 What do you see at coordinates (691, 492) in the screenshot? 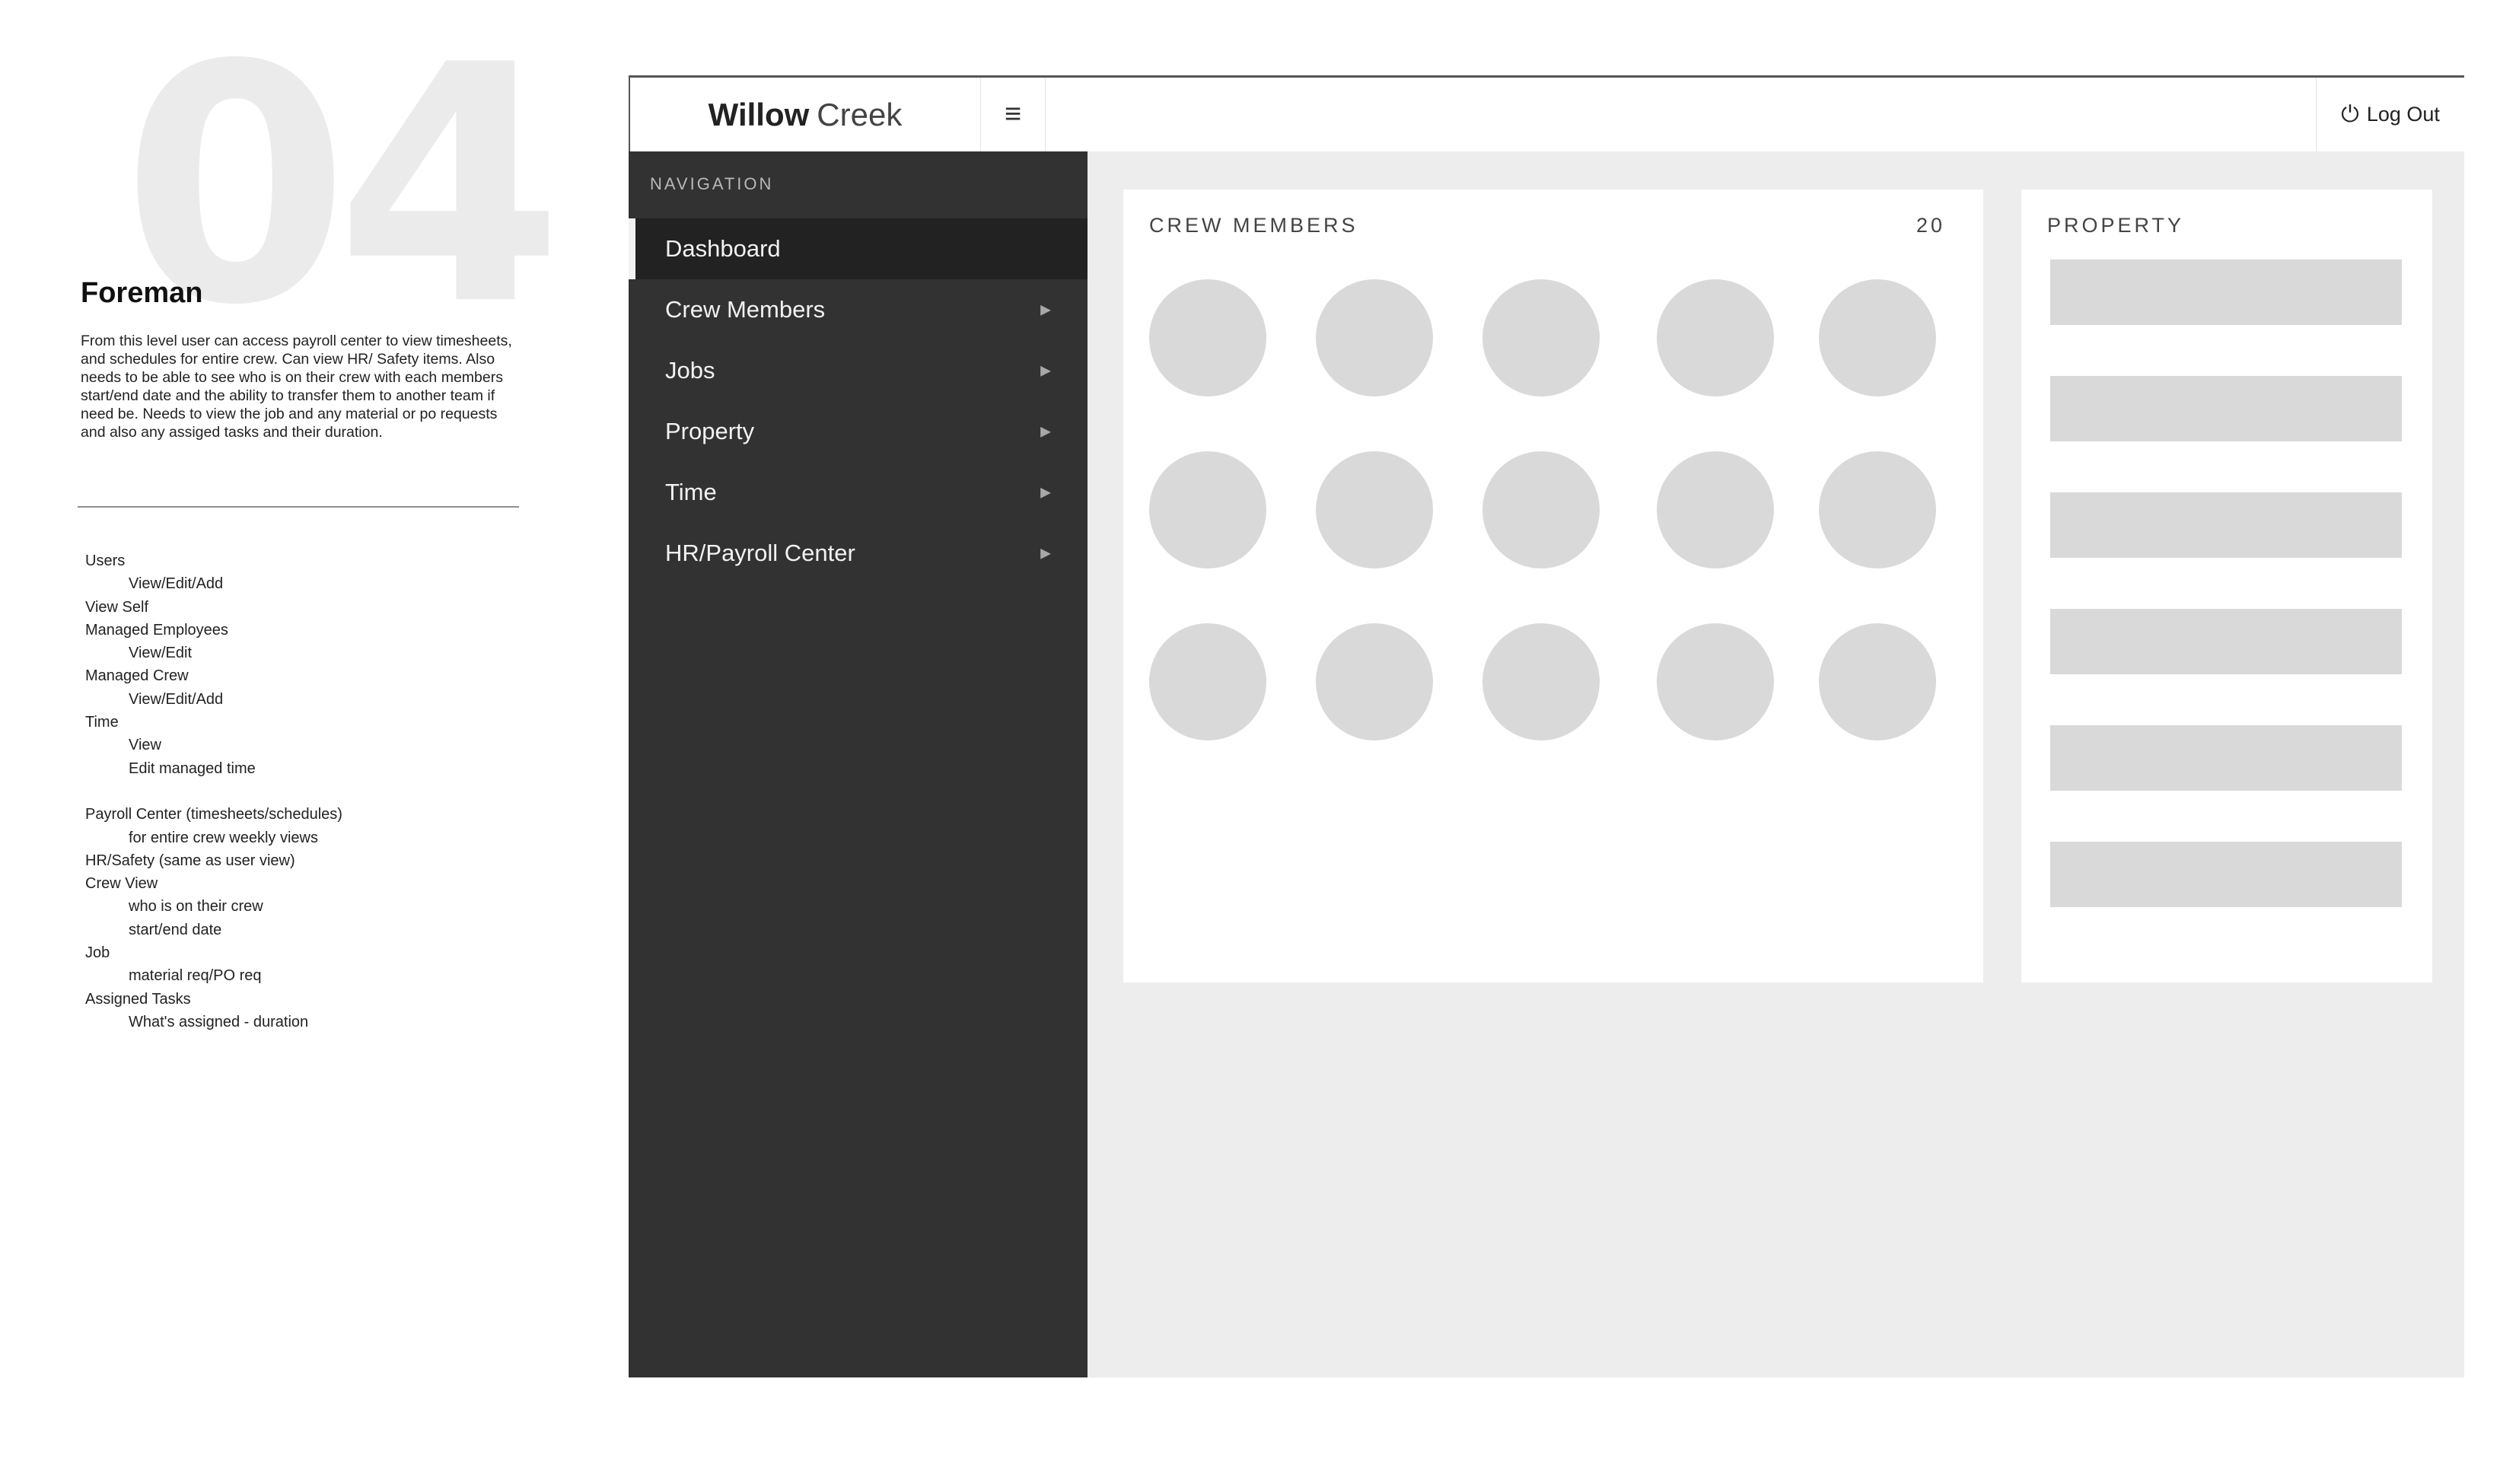
I see `sidebar-item-label: Time` at bounding box center [691, 492].